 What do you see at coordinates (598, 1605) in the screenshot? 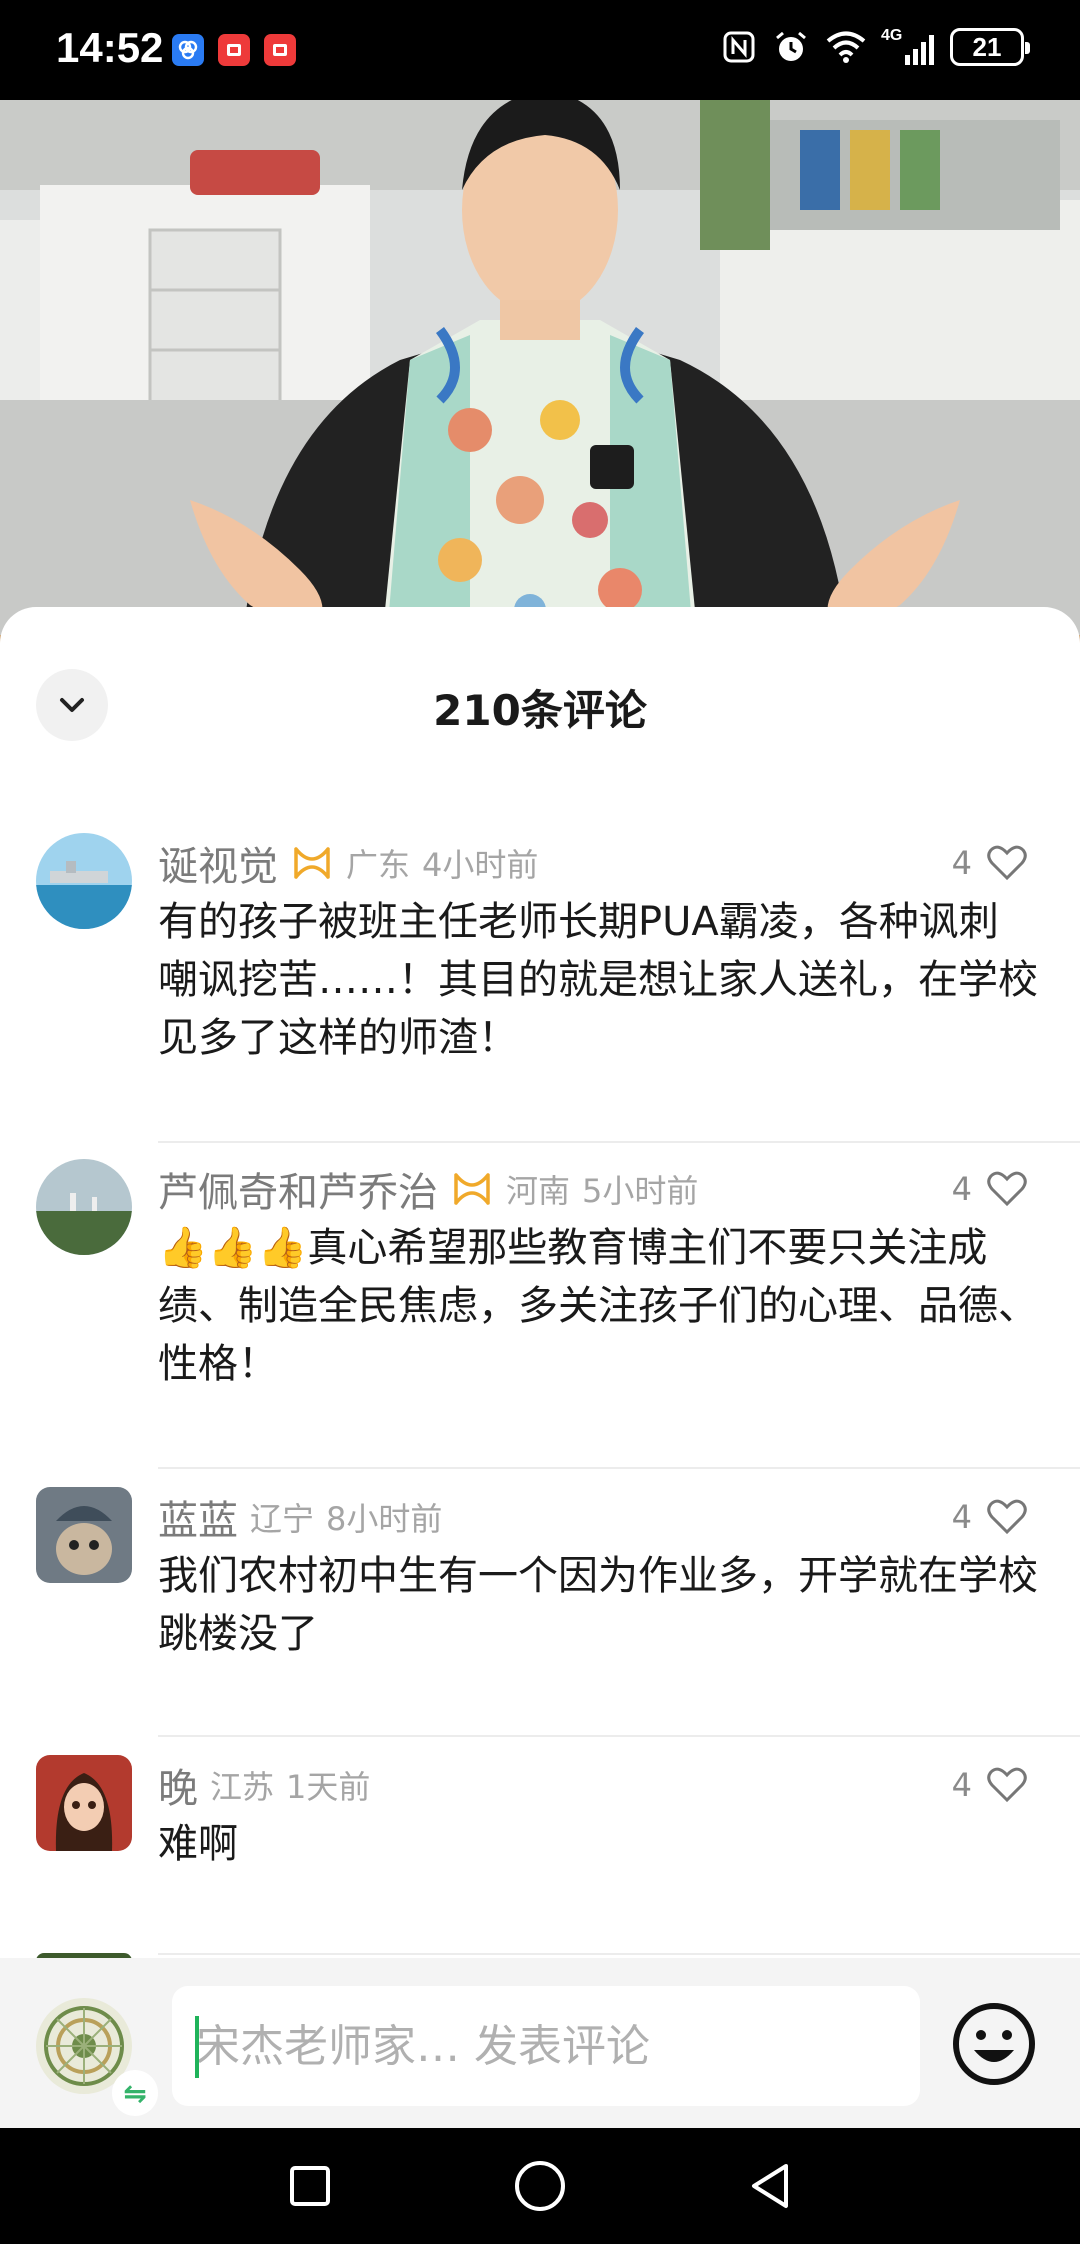
I see `comment-text: 我们农村初中生有一个因为作业多，开学就在学校跳楼没了` at bounding box center [598, 1605].